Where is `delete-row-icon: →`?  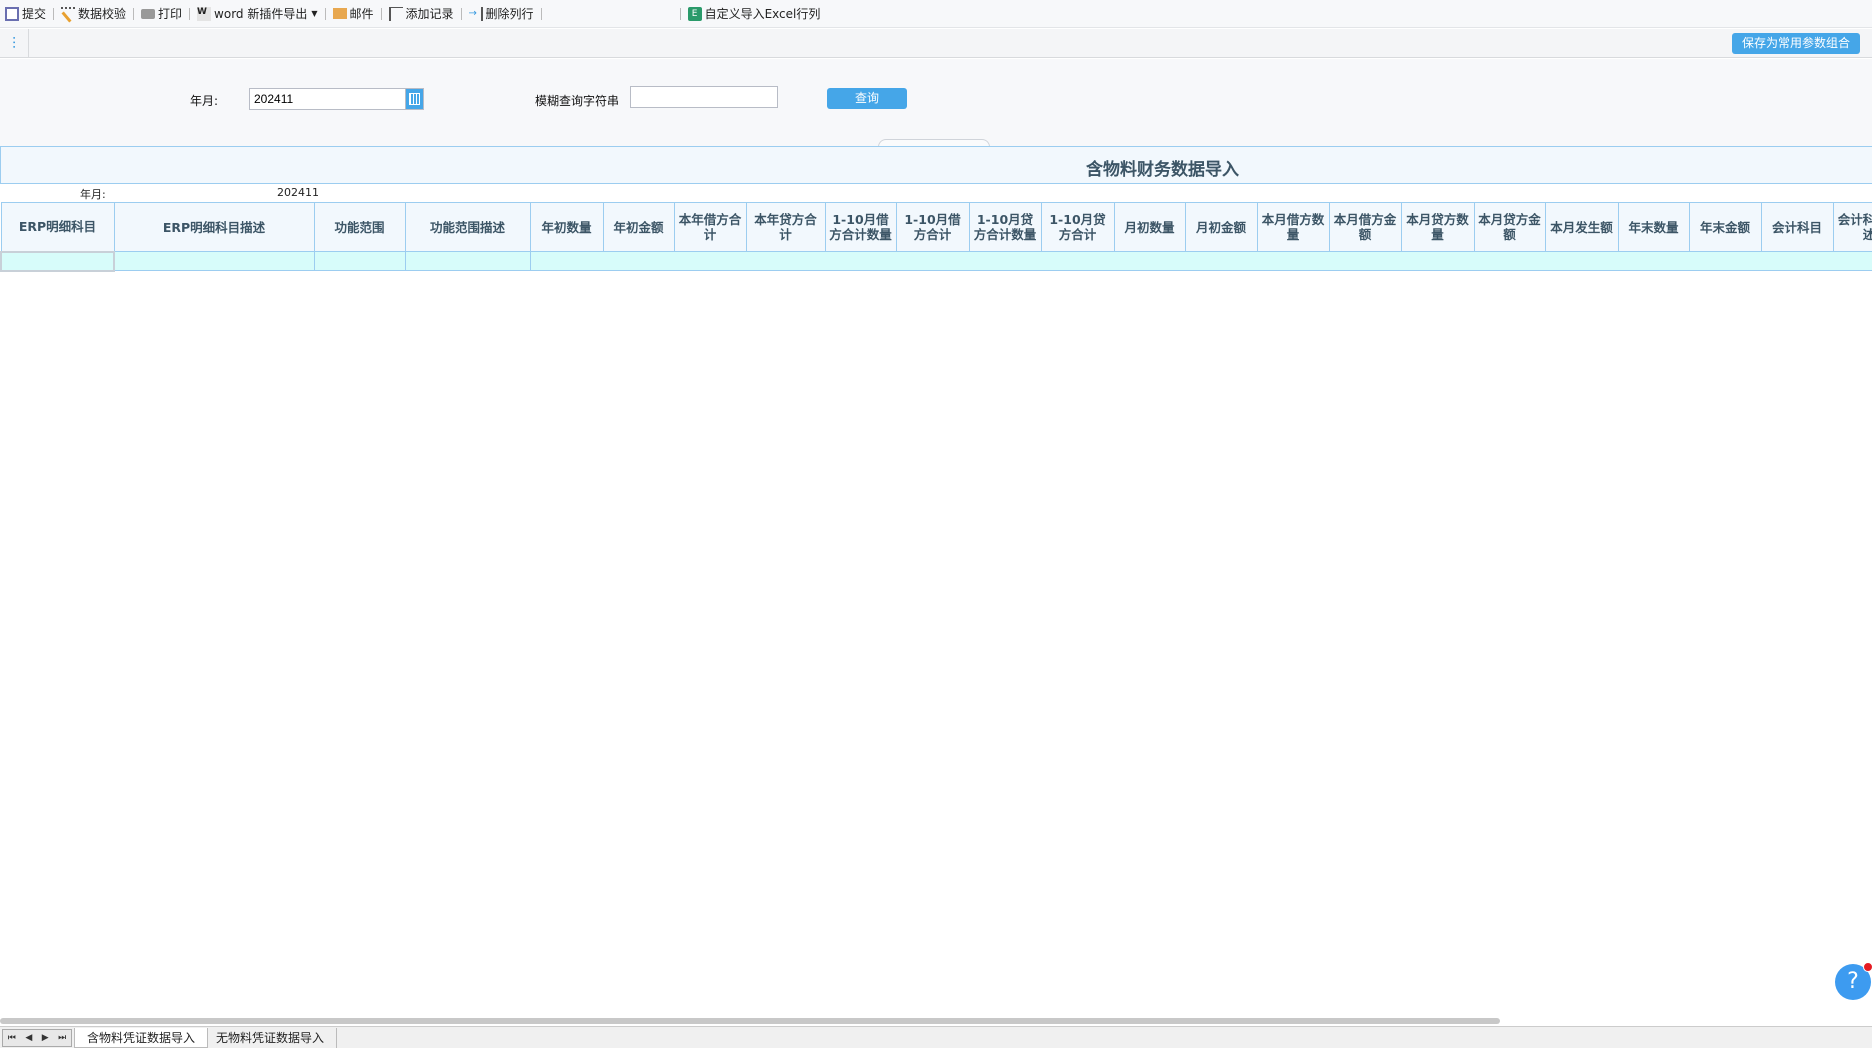 delete-row-icon: → is located at coordinates (476, 13).